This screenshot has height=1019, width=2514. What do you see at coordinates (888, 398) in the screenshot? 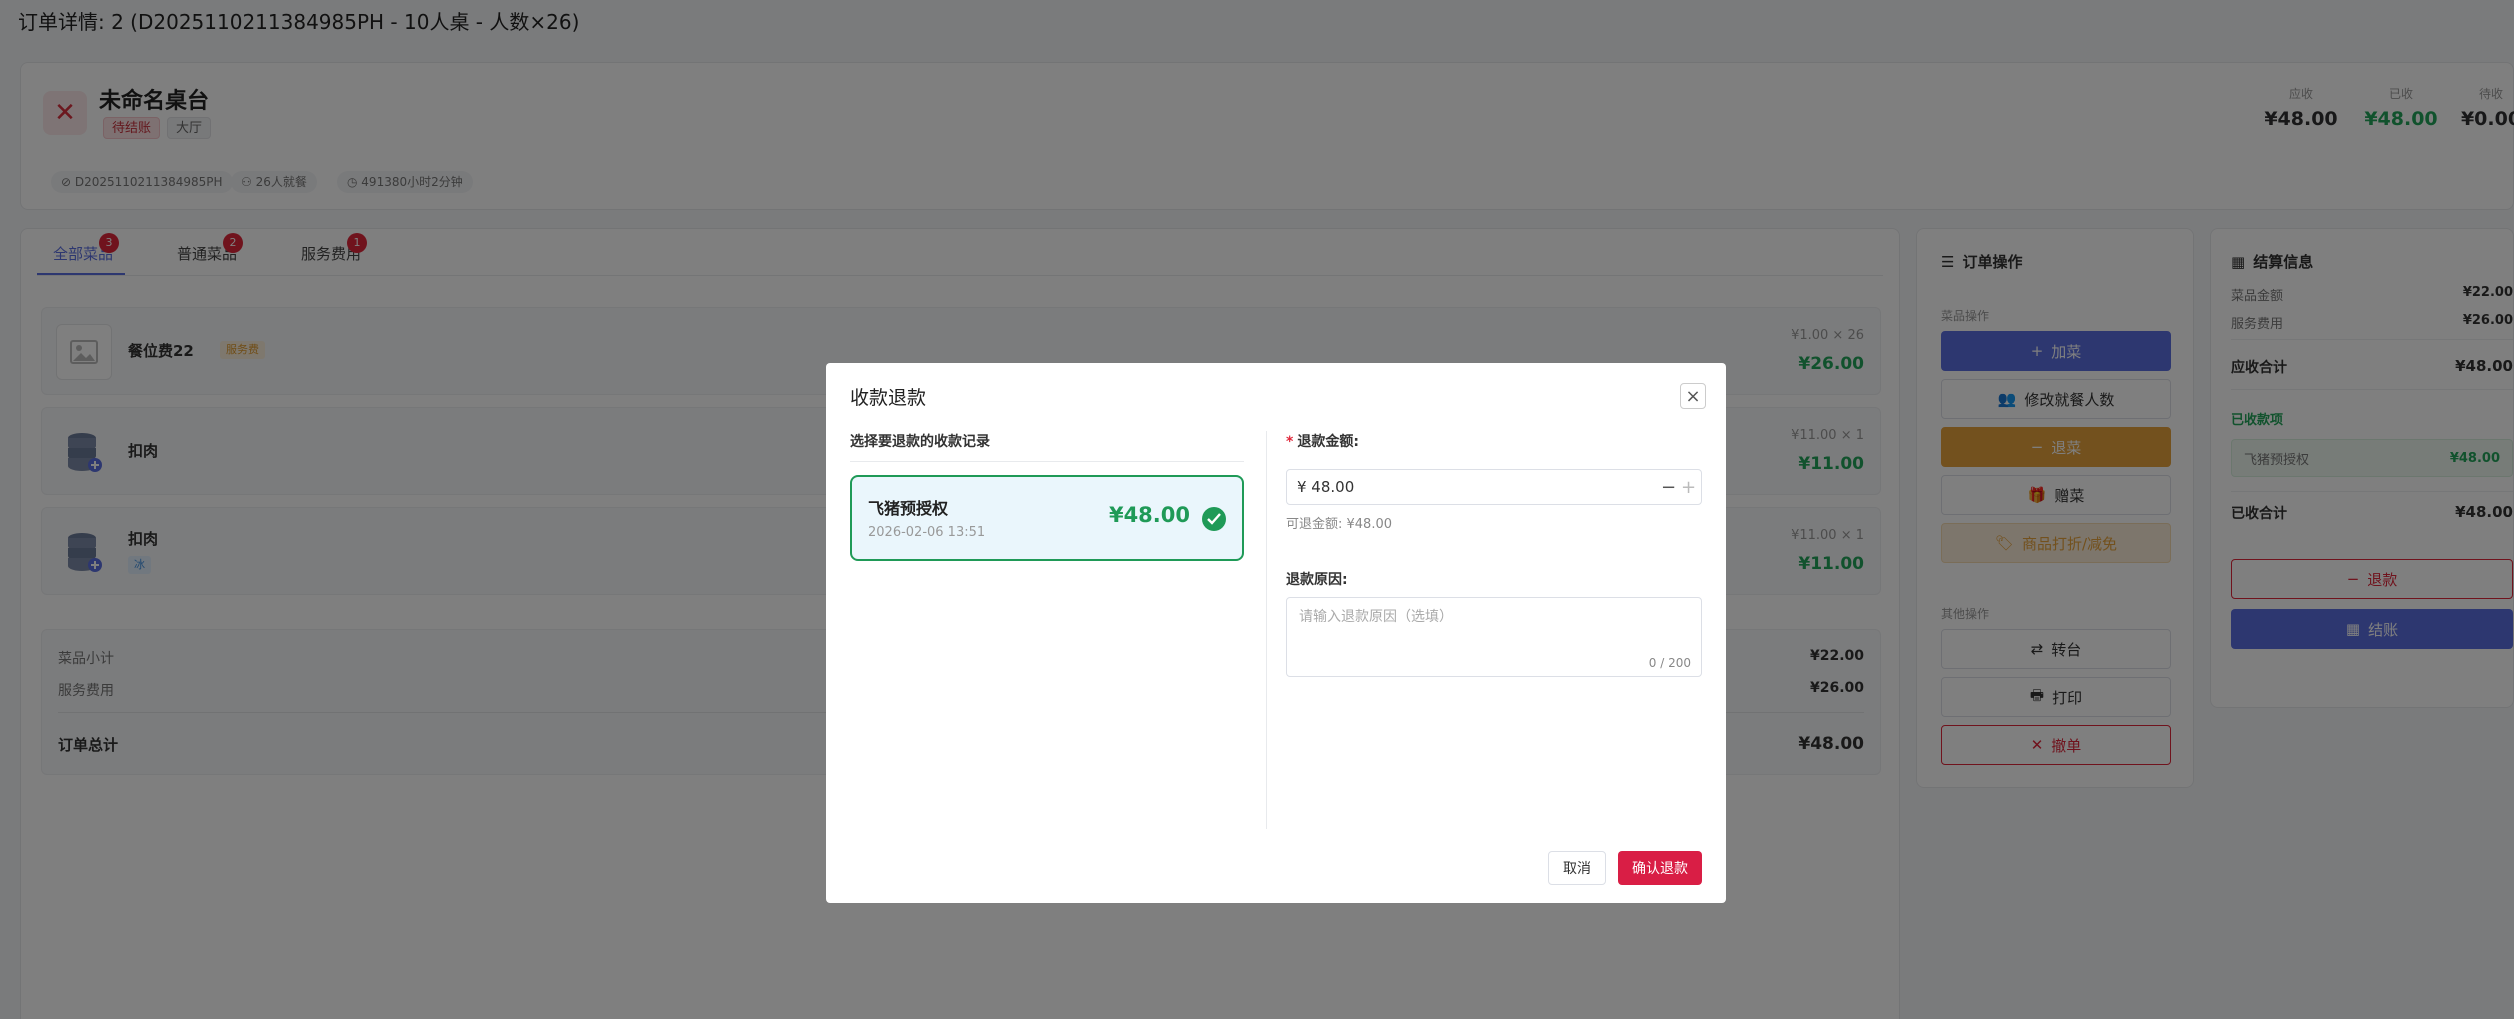
I see `modal-title: 收款退款` at bounding box center [888, 398].